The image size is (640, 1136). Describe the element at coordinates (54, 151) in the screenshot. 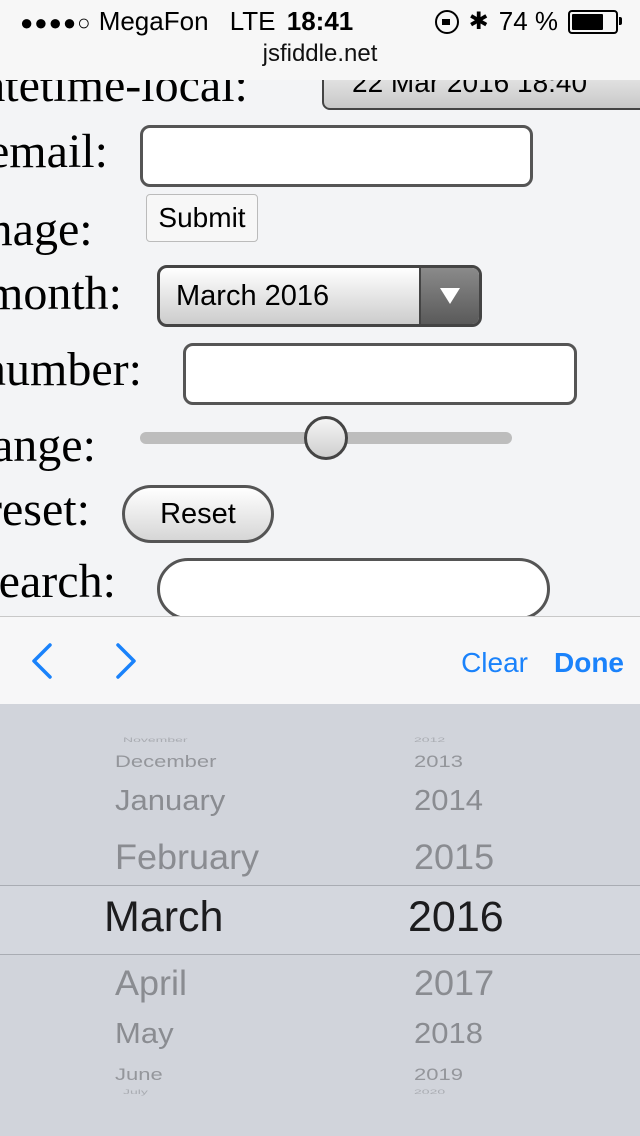

I see `email-label: email:` at that location.